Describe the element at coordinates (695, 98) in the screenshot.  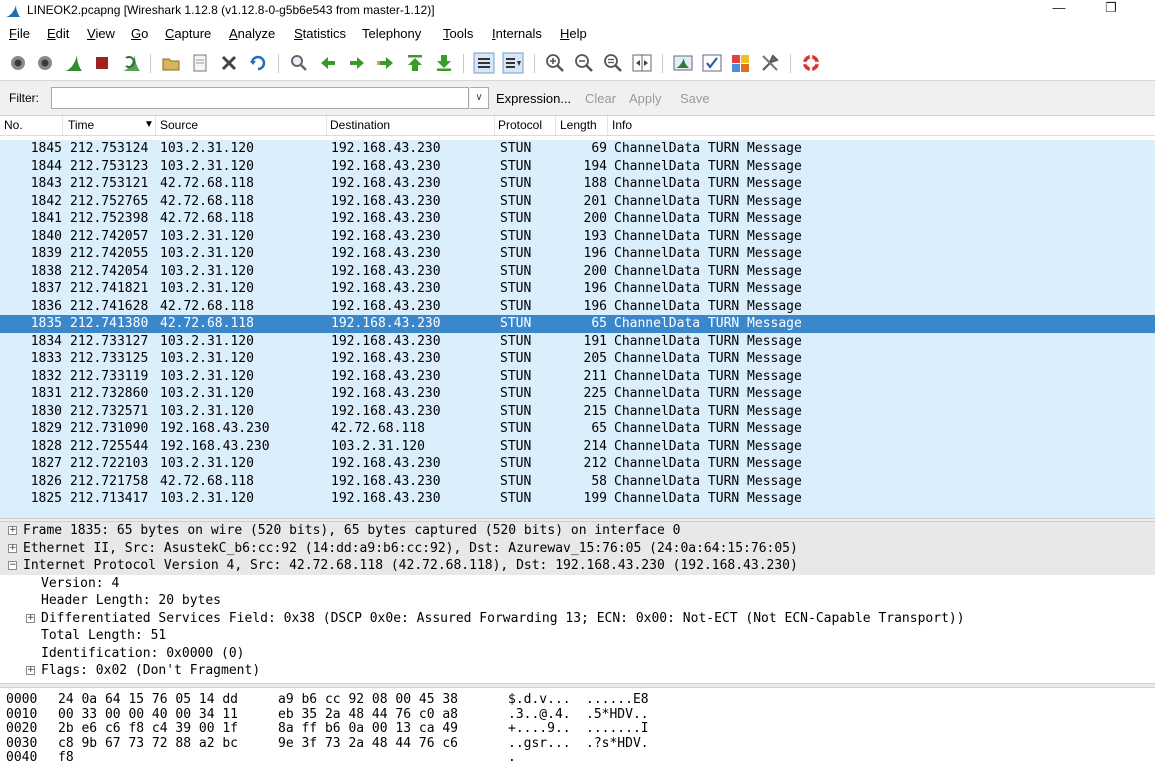
I see `save-button: Save` at that location.